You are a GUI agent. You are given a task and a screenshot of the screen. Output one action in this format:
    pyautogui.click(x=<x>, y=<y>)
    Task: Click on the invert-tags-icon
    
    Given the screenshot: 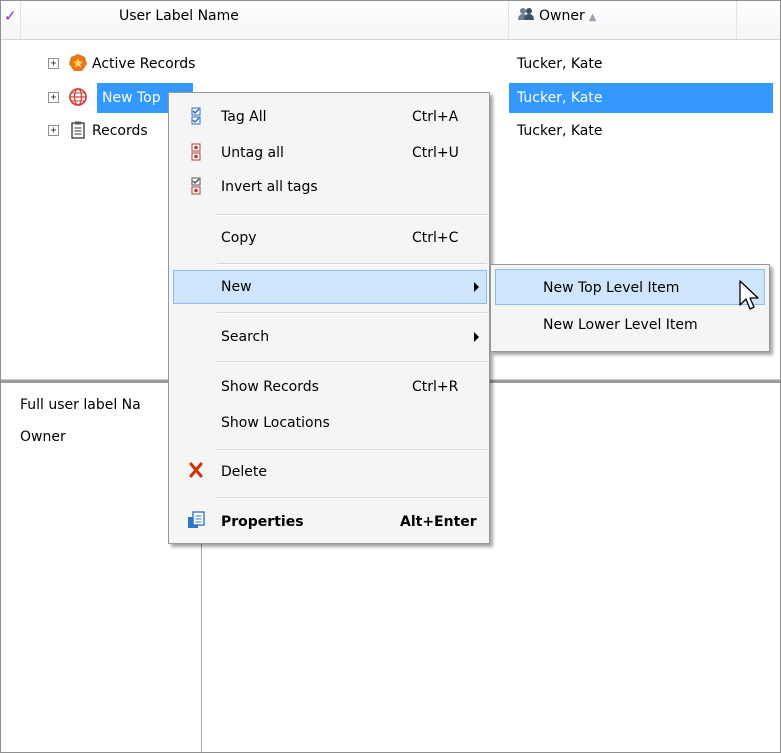 What is the action you would take?
    pyautogui.click(x=196, y=186)
    